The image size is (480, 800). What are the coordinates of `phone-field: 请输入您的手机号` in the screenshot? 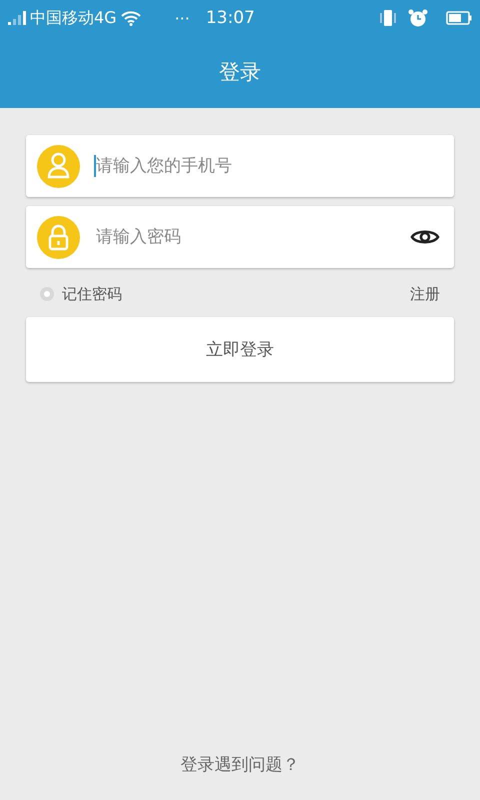 It's located at (240, 166).